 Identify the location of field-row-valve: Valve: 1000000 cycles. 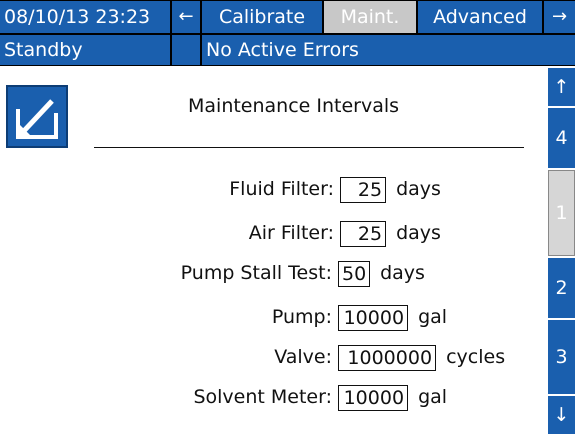
(342, 357).